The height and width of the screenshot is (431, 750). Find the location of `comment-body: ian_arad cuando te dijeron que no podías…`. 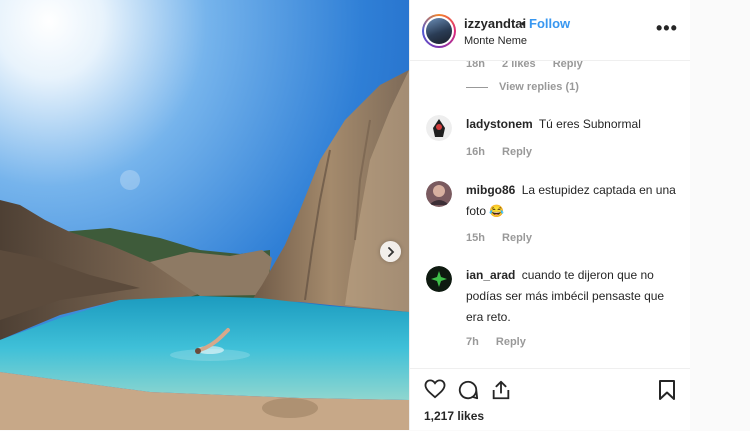

comment-body: ian_arad cuando te dijeron que no podías… is located at coordinates (571, 296).